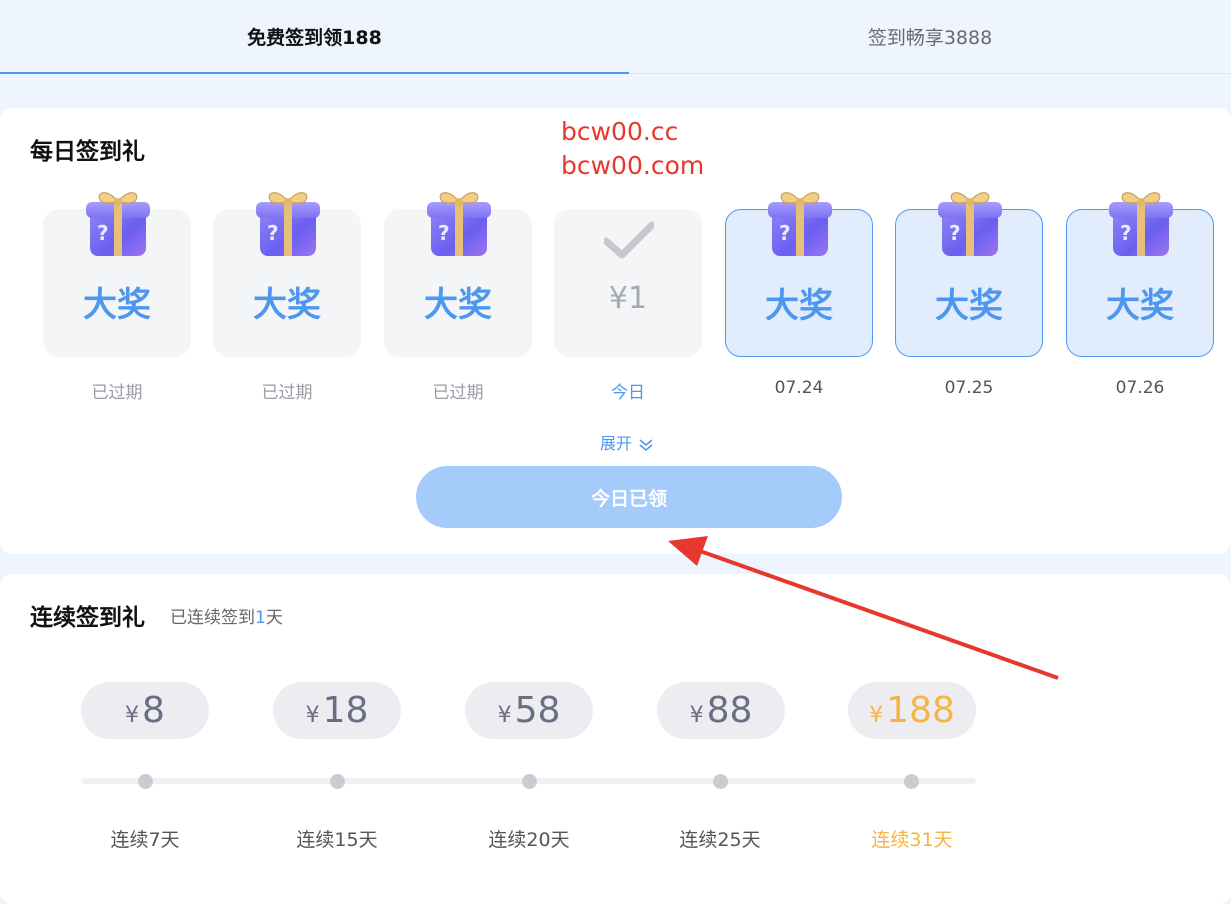 The height and width of the screenshot is (904, 1231). I want to click on streak-count: 1, so click(260, 618).